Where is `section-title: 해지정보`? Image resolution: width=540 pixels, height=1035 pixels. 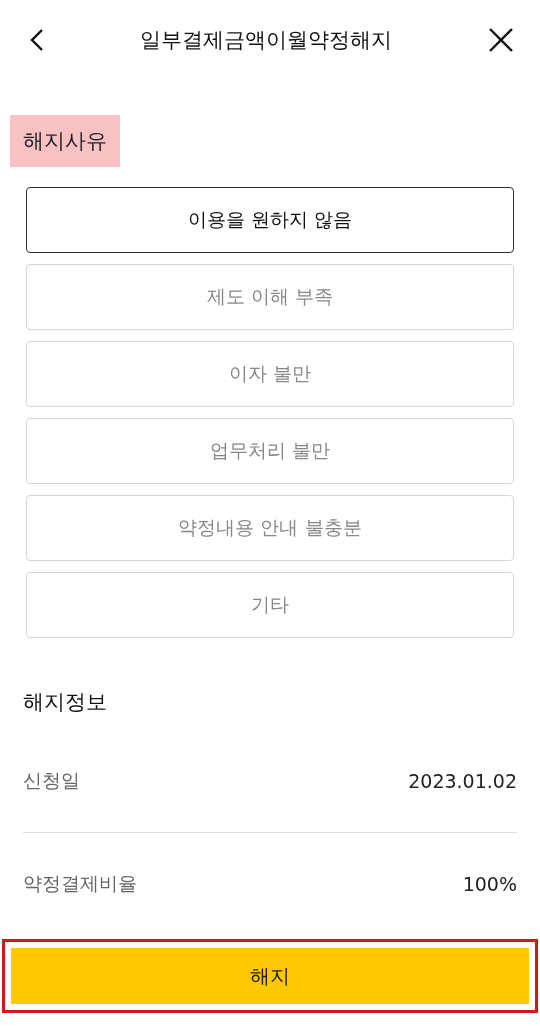 section-title: 해지정보 is located at coordinates (65, 702).